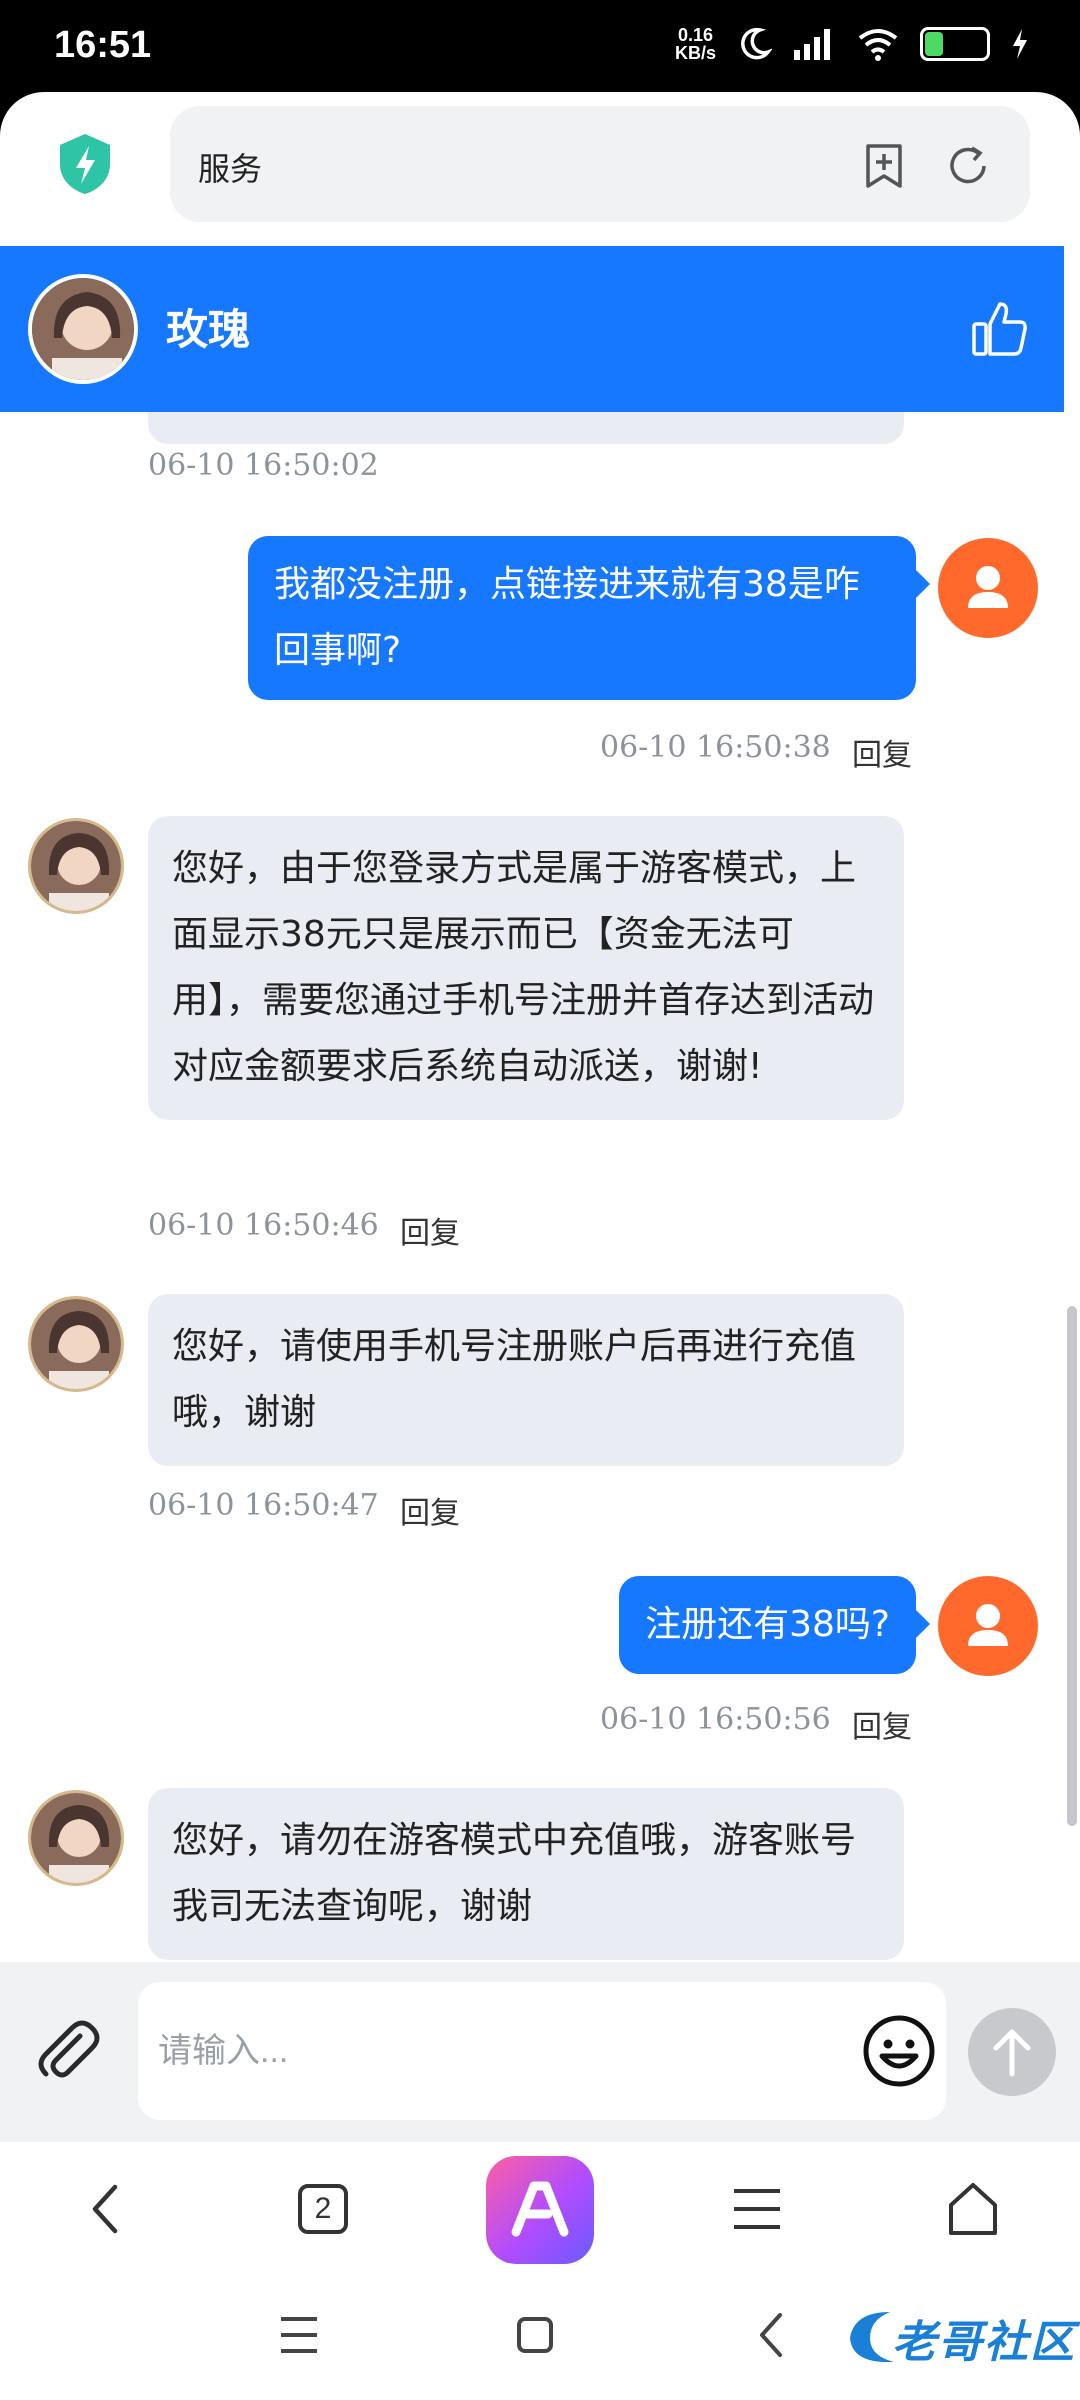 The width and height of the screenshot is (1080, 2400). I want to click on system-home-button, so click(535, 2335).